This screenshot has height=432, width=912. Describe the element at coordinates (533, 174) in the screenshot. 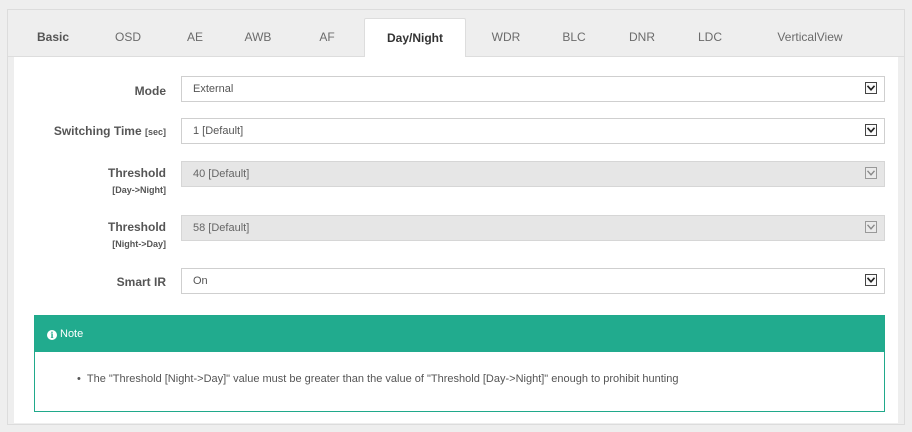

I see `threshold-day-night-select: 40 [Default]` at that location.